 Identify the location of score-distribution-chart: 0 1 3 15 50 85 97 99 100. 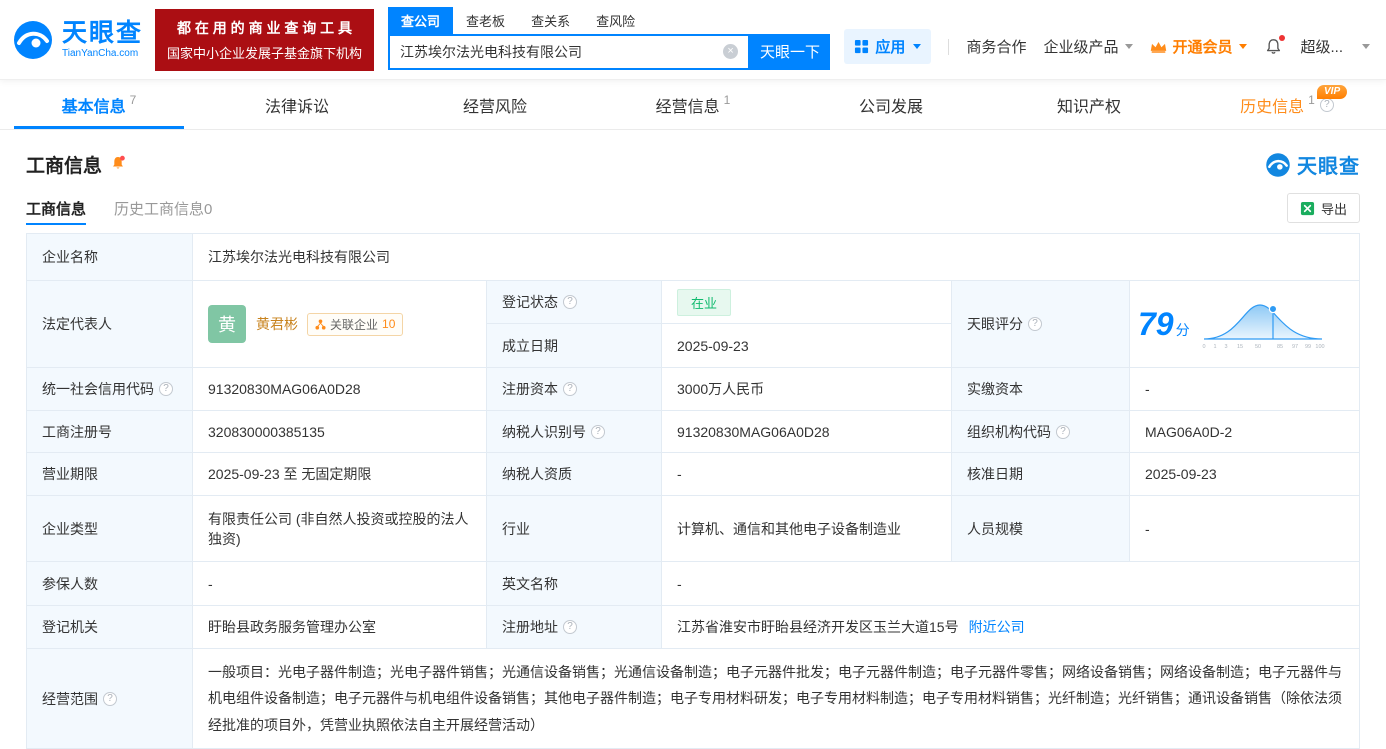
(1263, 327).